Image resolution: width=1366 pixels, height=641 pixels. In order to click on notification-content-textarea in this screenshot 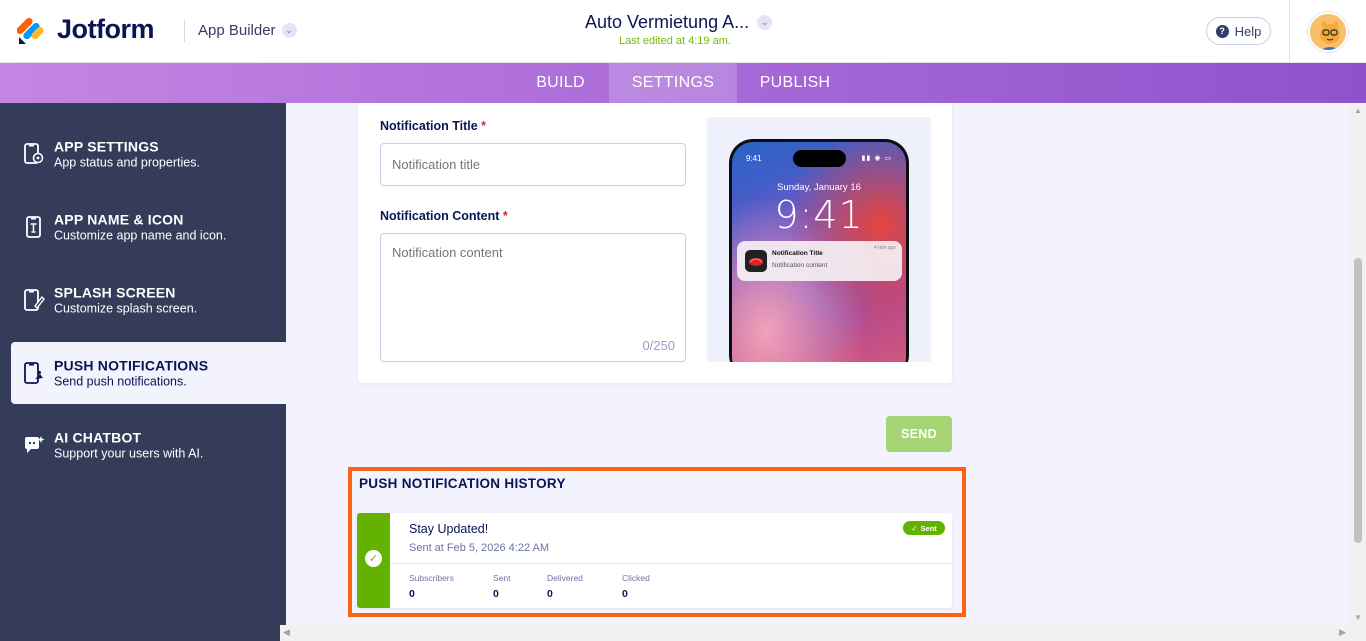, I will do `click(533, 297)`.